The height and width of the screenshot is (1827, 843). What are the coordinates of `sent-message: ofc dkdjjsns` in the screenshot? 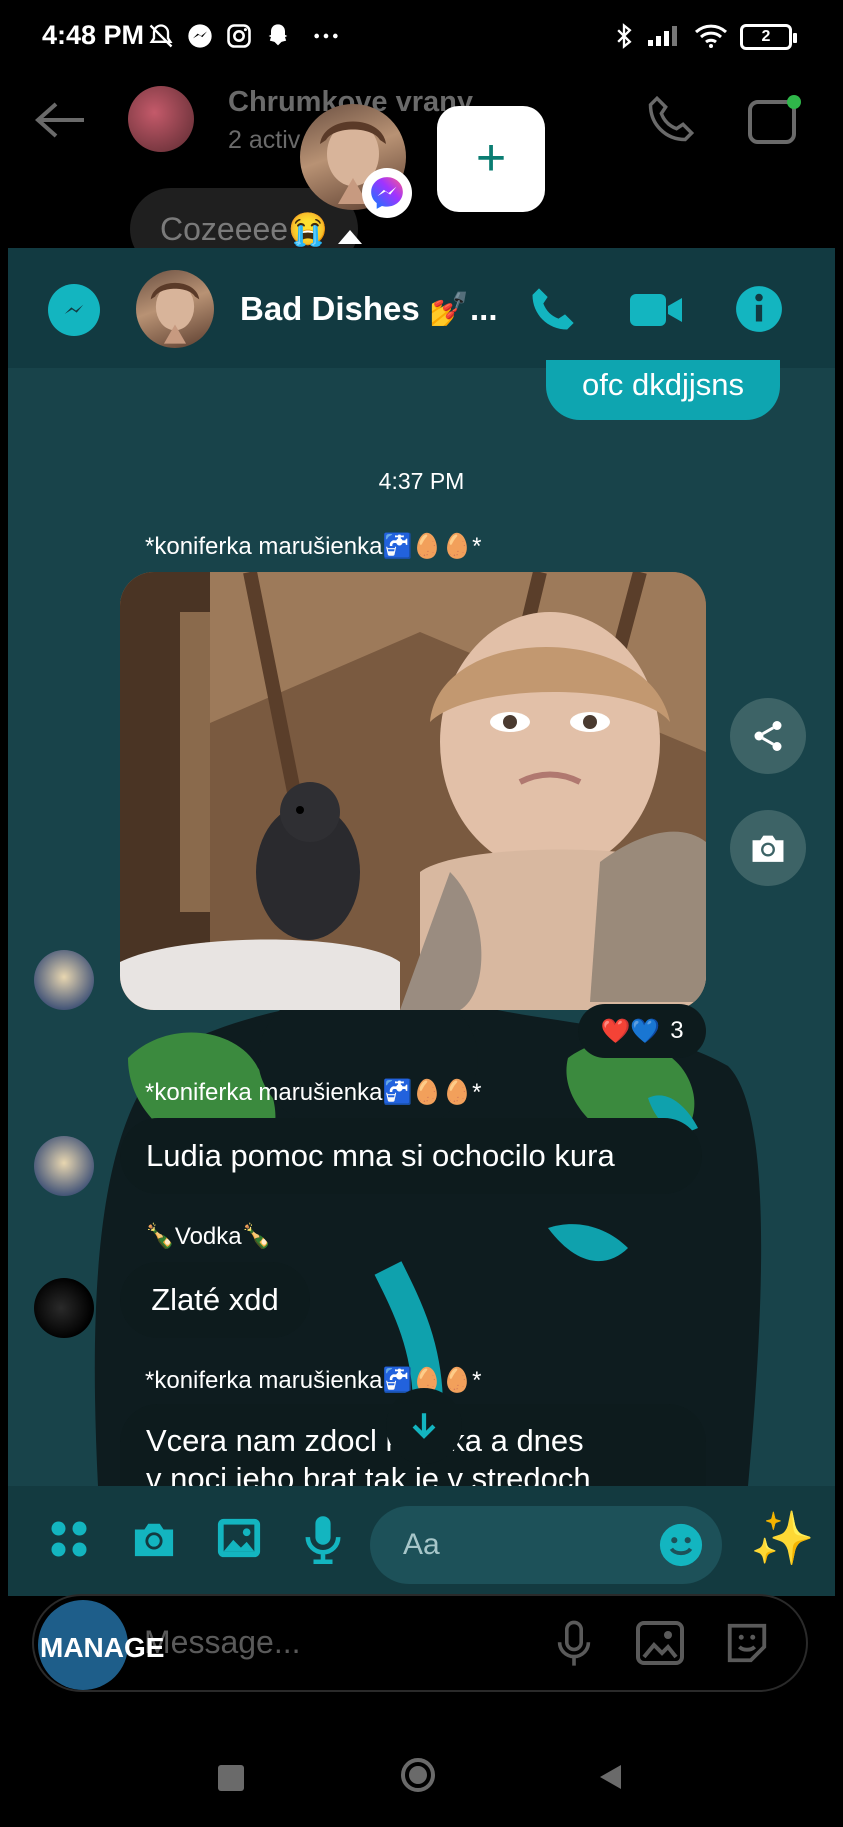 It's located at (663, 390).